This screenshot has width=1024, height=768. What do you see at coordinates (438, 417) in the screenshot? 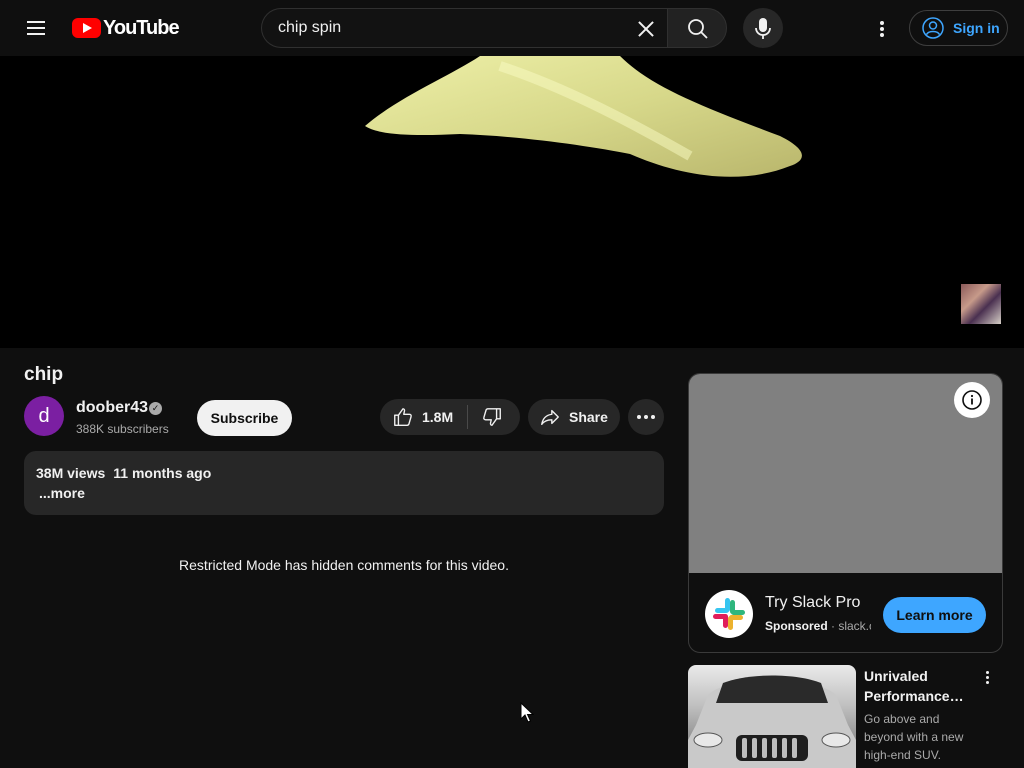
I see `like-count: 1.8M` at bounding box center [438, 417].